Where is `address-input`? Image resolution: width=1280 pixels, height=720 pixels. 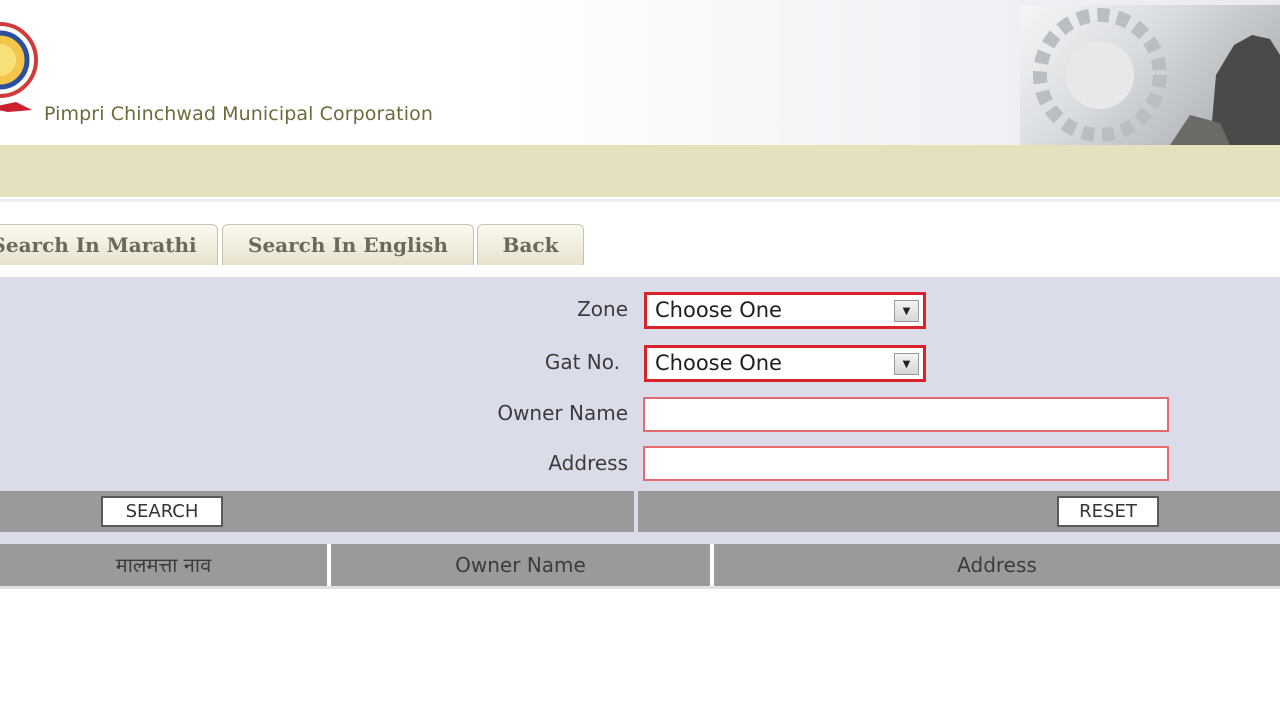
address-input is located at coordinates (906, 463).